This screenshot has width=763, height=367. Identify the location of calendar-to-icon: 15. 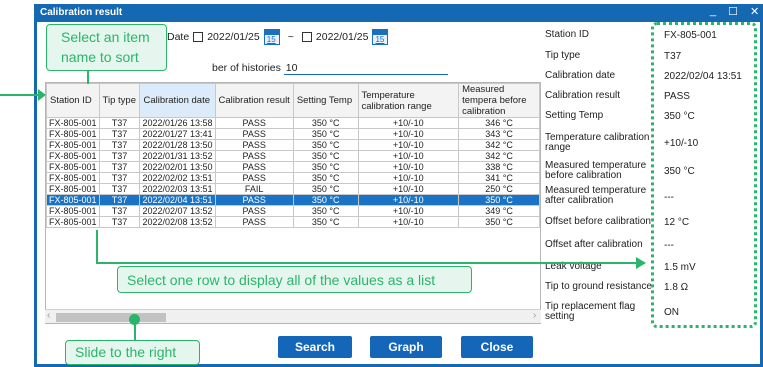
(380, 37).